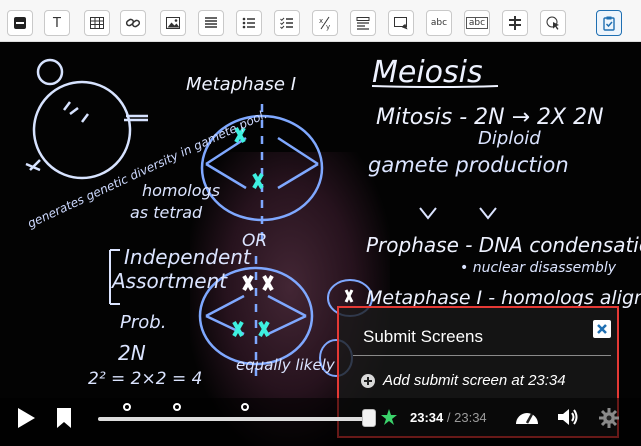  I want to click on abc-box-icon: abc, so click(477, 23).